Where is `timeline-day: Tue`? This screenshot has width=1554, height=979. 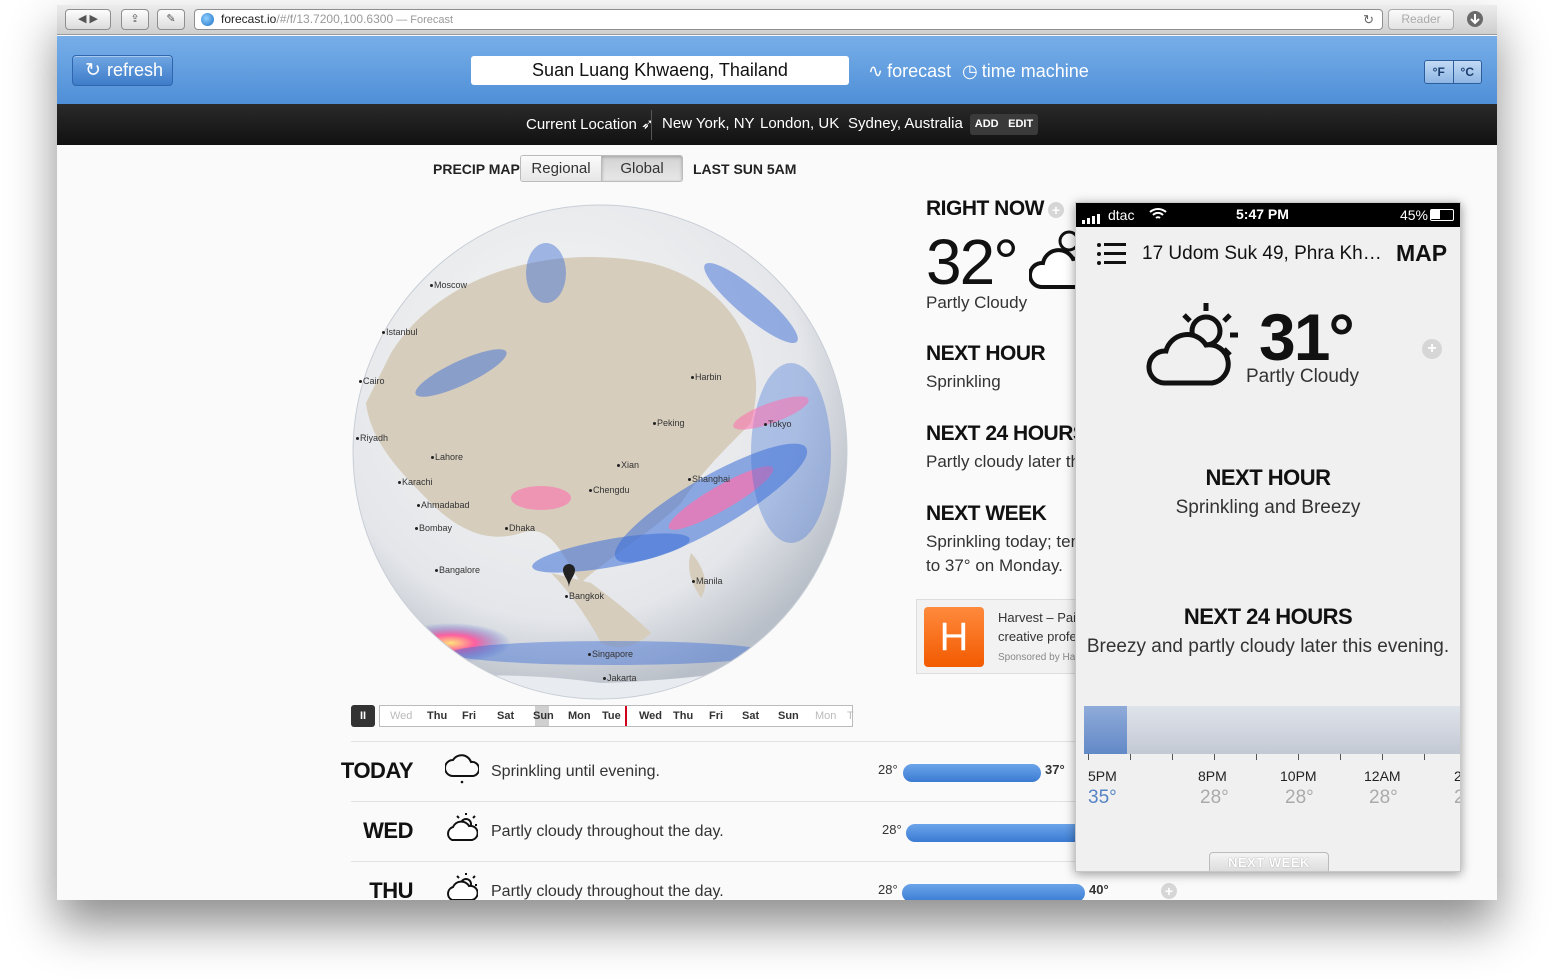
timeline-day: Tue is located at coordinates (611, 716).